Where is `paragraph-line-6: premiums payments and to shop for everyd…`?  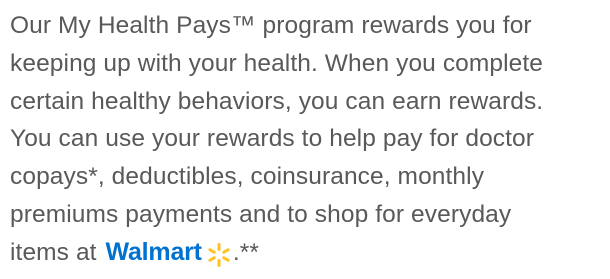 paragraph-line-6: premiums payments and to shop for everyd… is located at coordinates (261, 214).